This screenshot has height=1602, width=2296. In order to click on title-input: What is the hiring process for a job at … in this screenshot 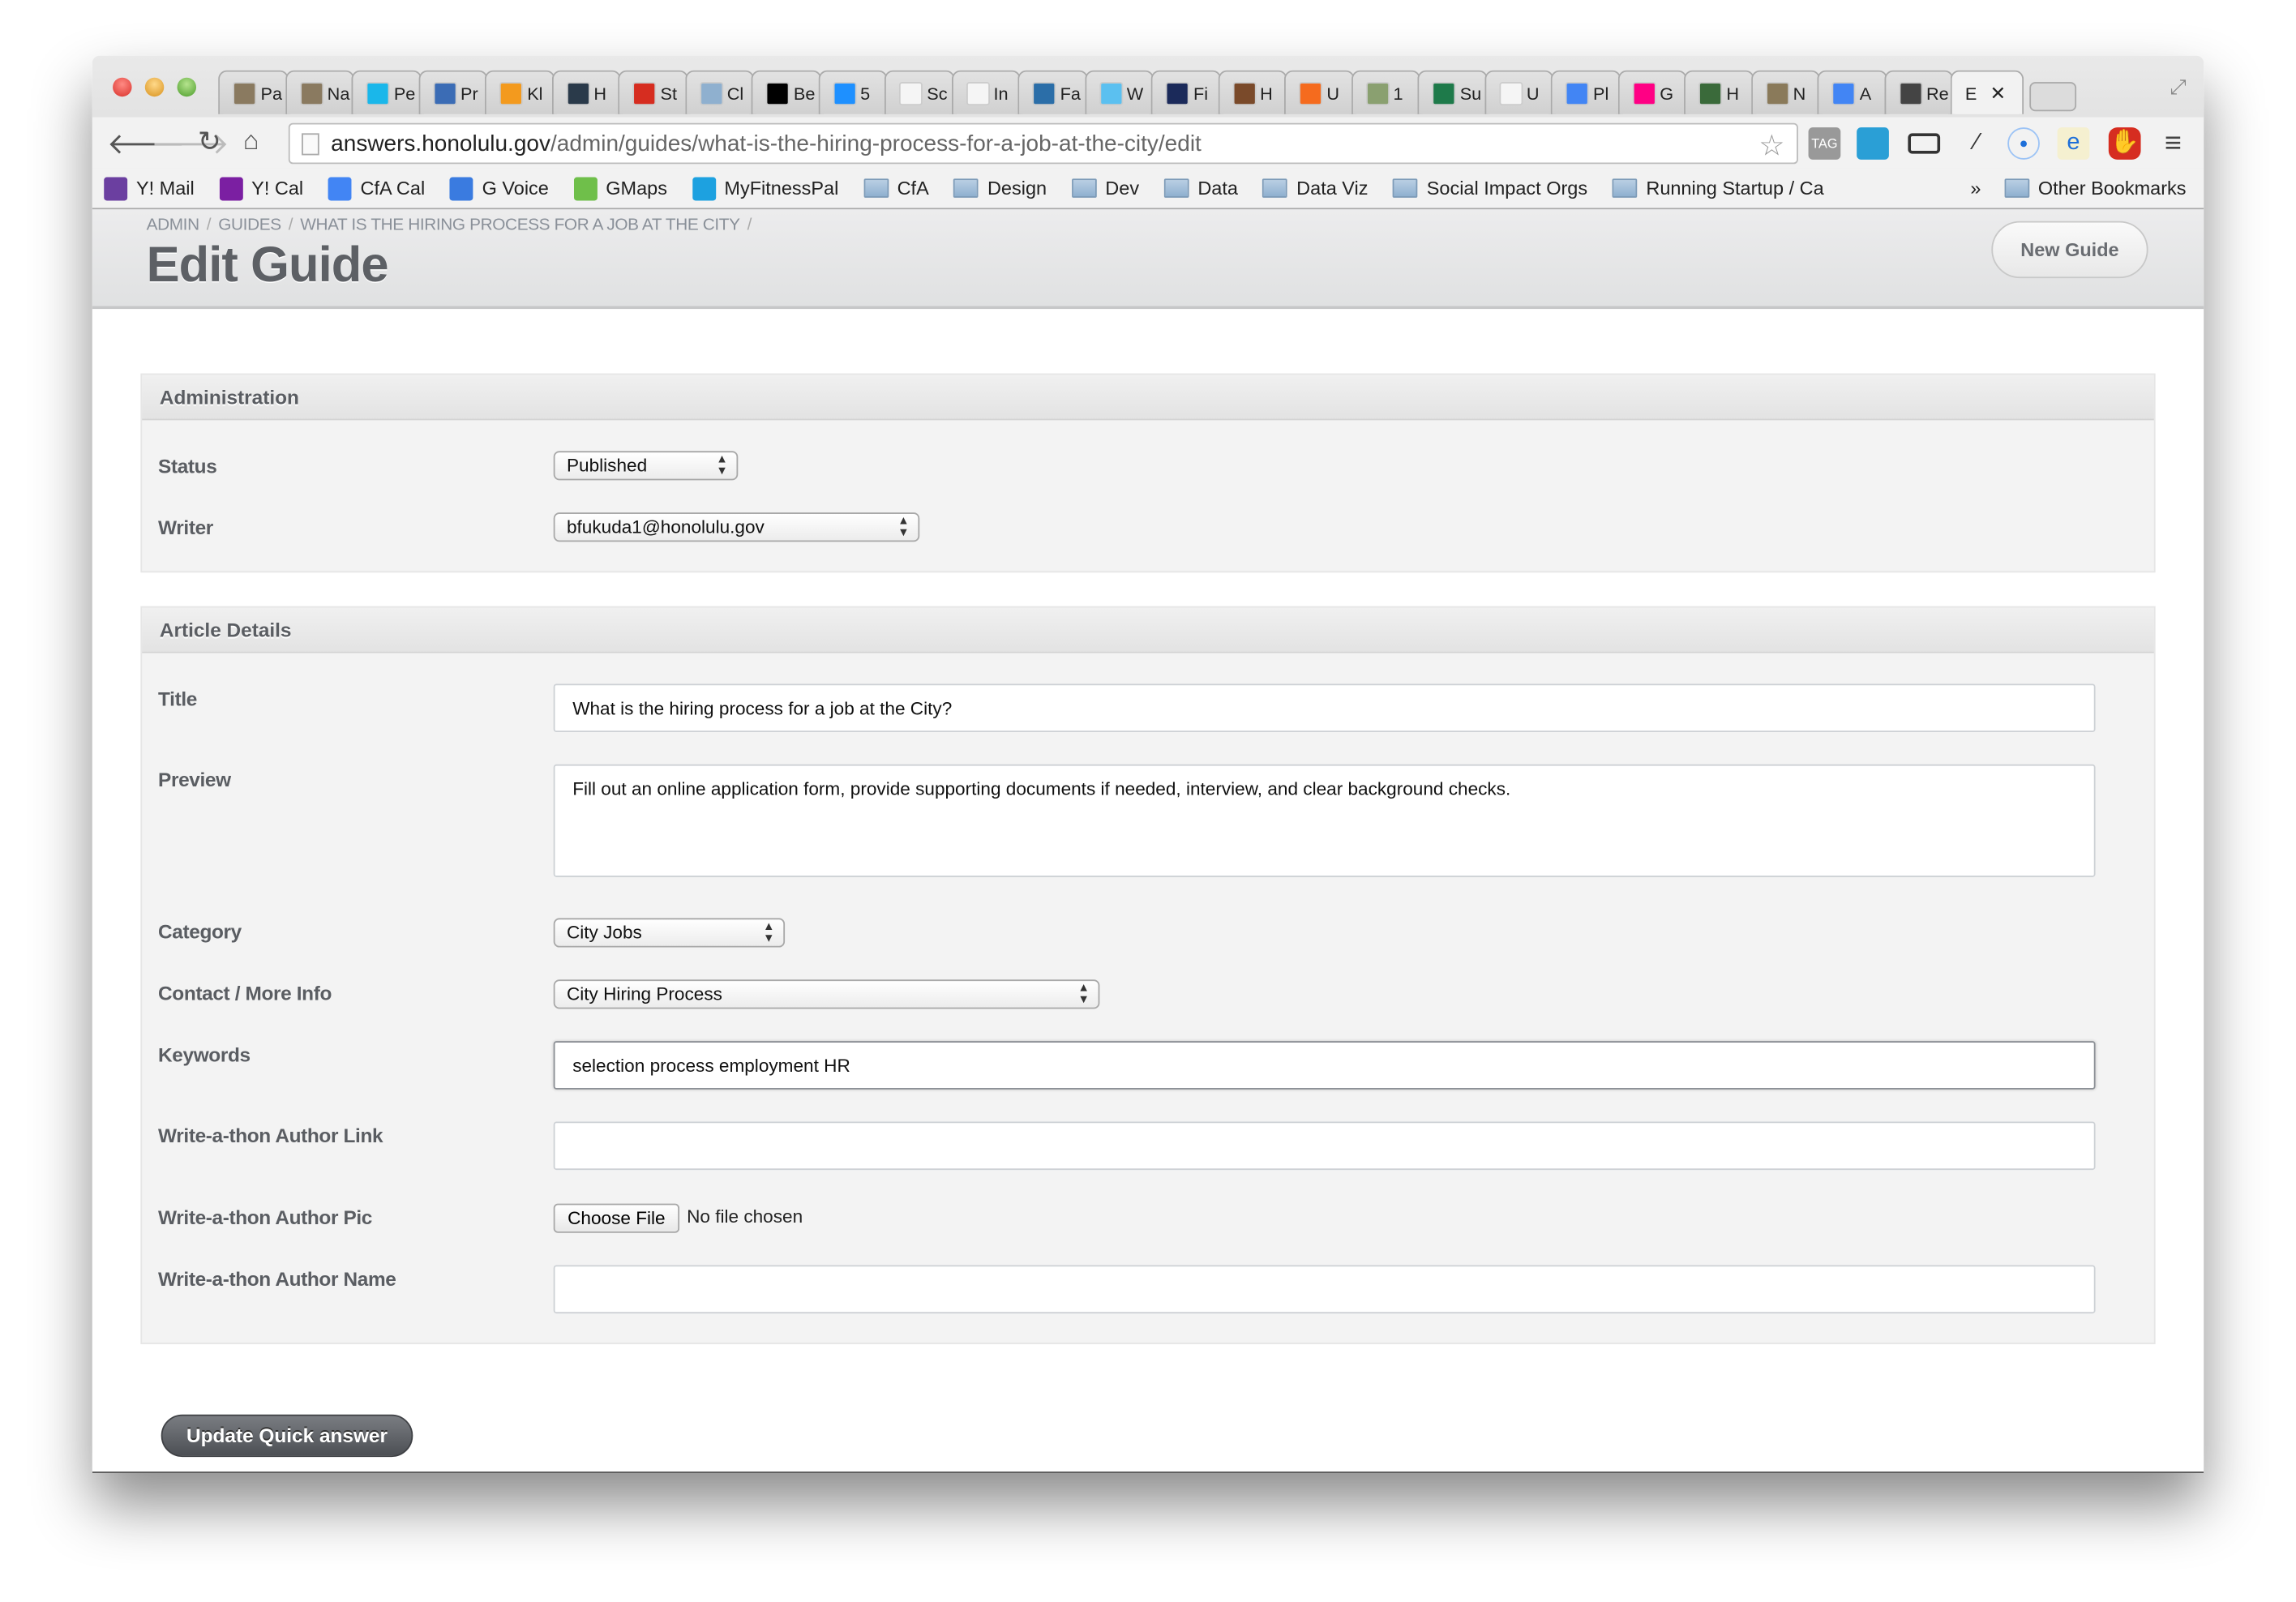, I will do `click(1325, 708)`.